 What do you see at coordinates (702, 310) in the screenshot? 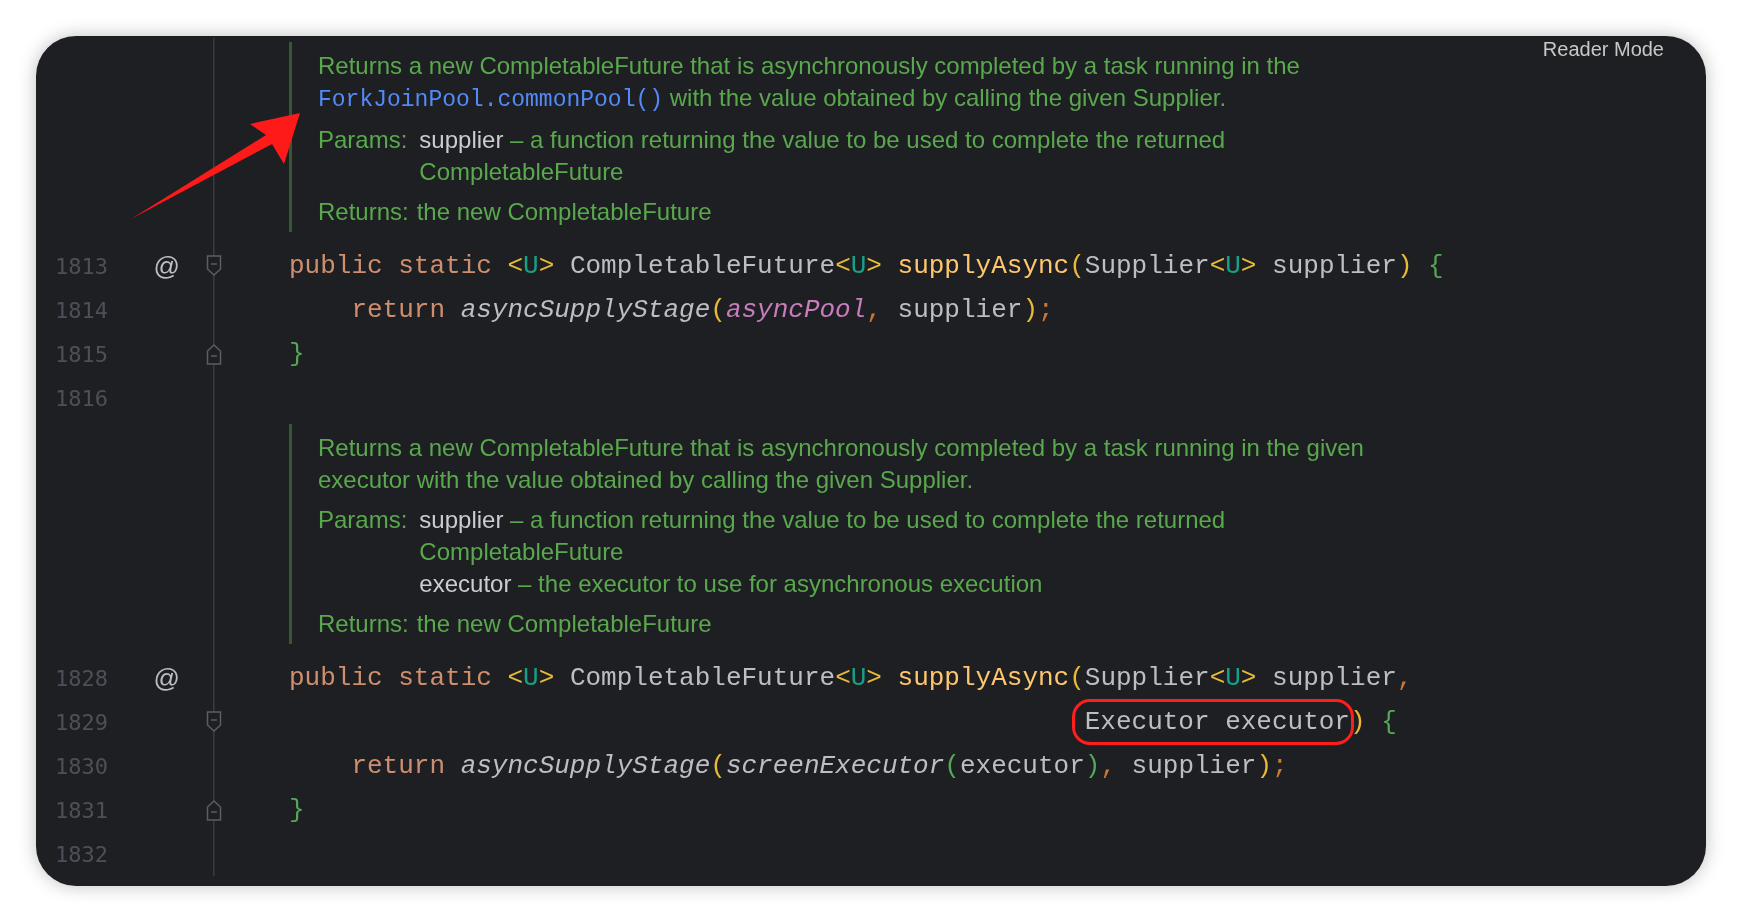
I see `code-text: return asyncSupplyStage(asyncPool, supplier);` at bounding box center [702, 310].